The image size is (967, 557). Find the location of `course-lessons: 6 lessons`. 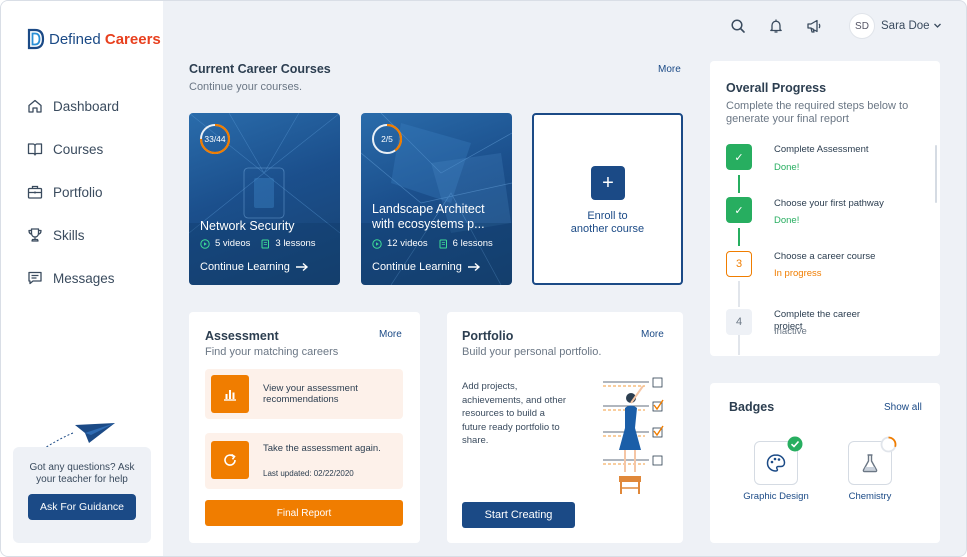

course-lessons: 6 lessons is located at coordinates (472, 243).